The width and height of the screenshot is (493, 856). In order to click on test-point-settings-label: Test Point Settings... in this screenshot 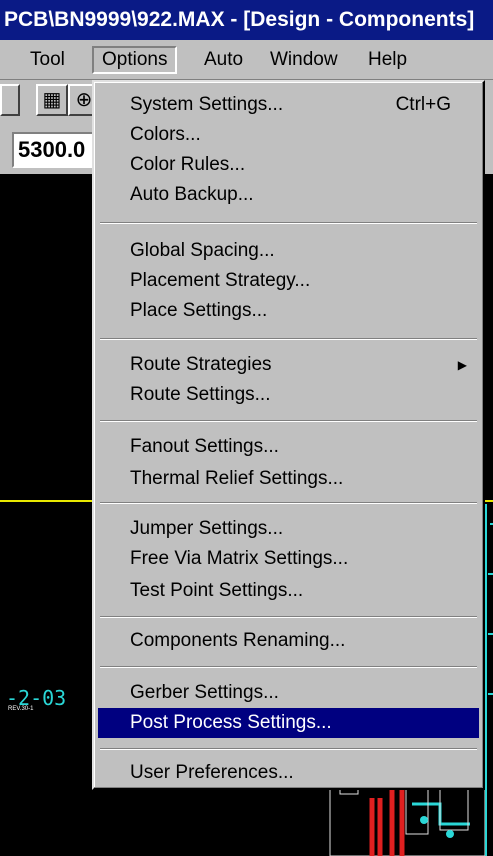, I will do `click(217, 590)`.